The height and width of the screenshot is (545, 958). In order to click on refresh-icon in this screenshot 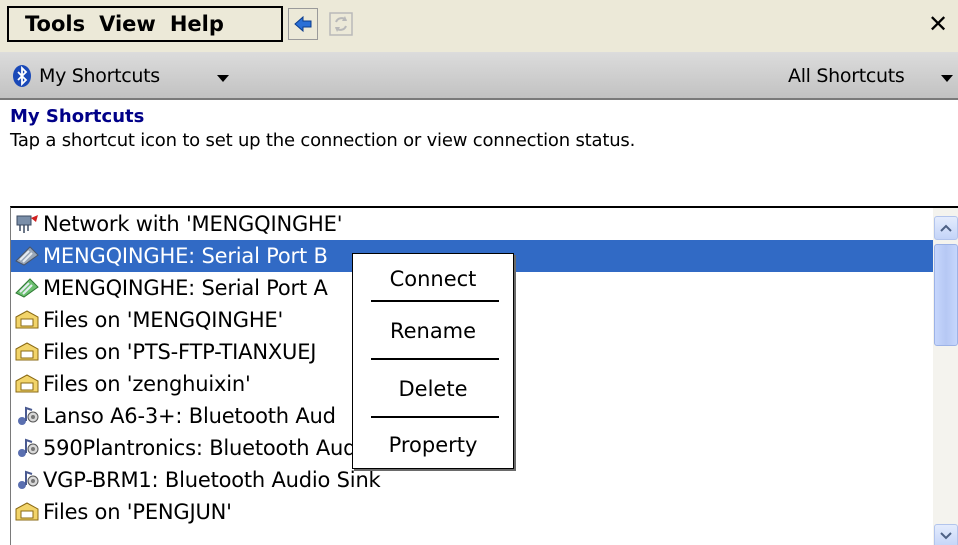, I will do `click(341, 24)`.